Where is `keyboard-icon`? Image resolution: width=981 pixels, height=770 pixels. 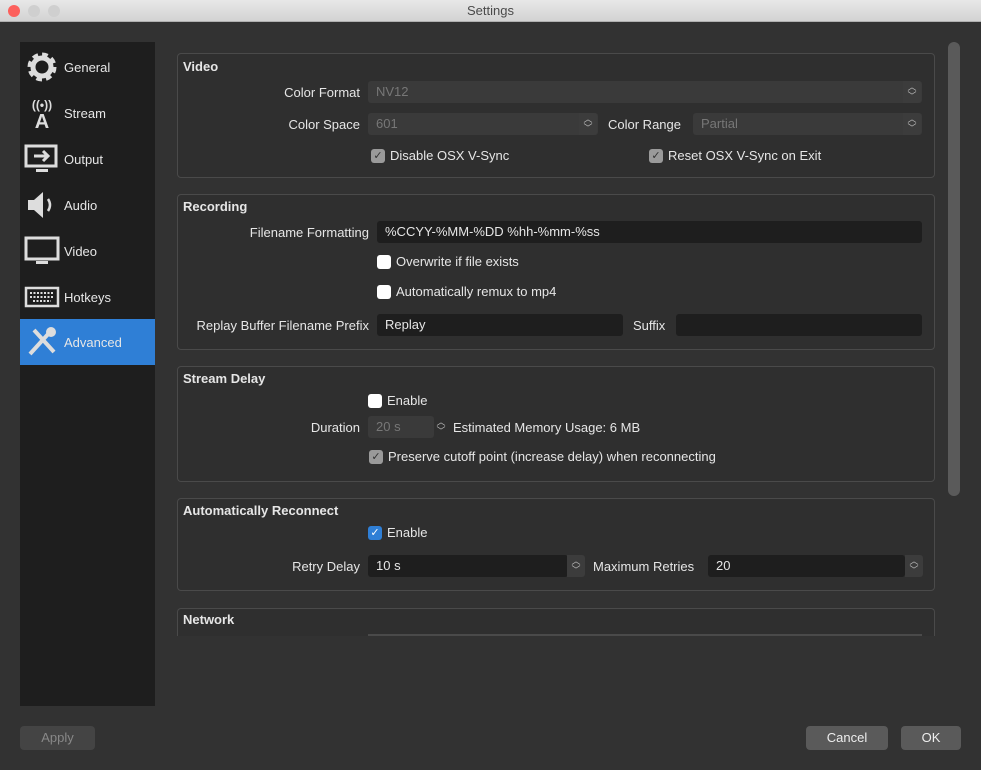 keyboard-icon is located at coordinates (42, 297).